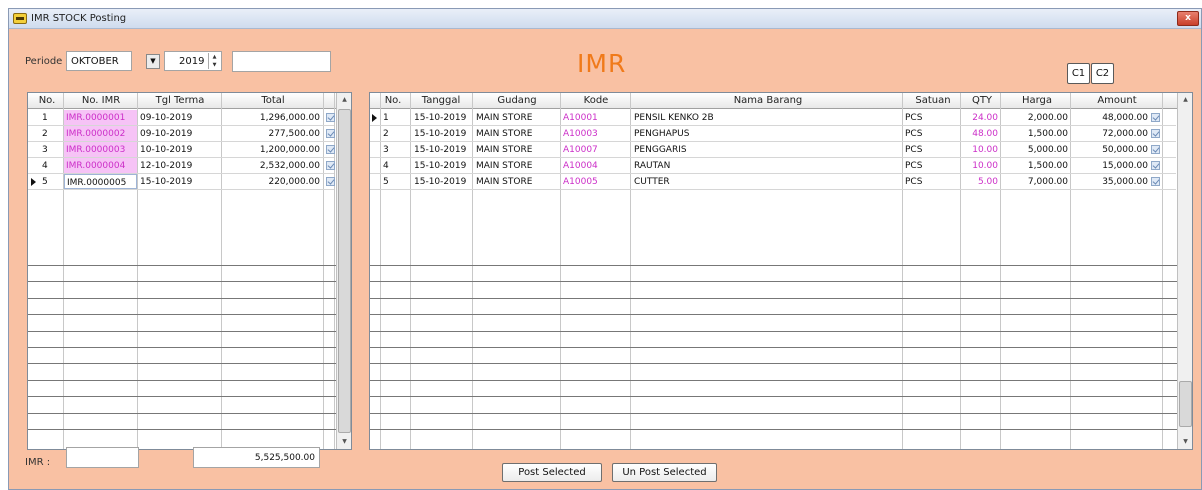 The image size is (1202, 490). I want to click on row-qty: 24.00, so click(985, 118).